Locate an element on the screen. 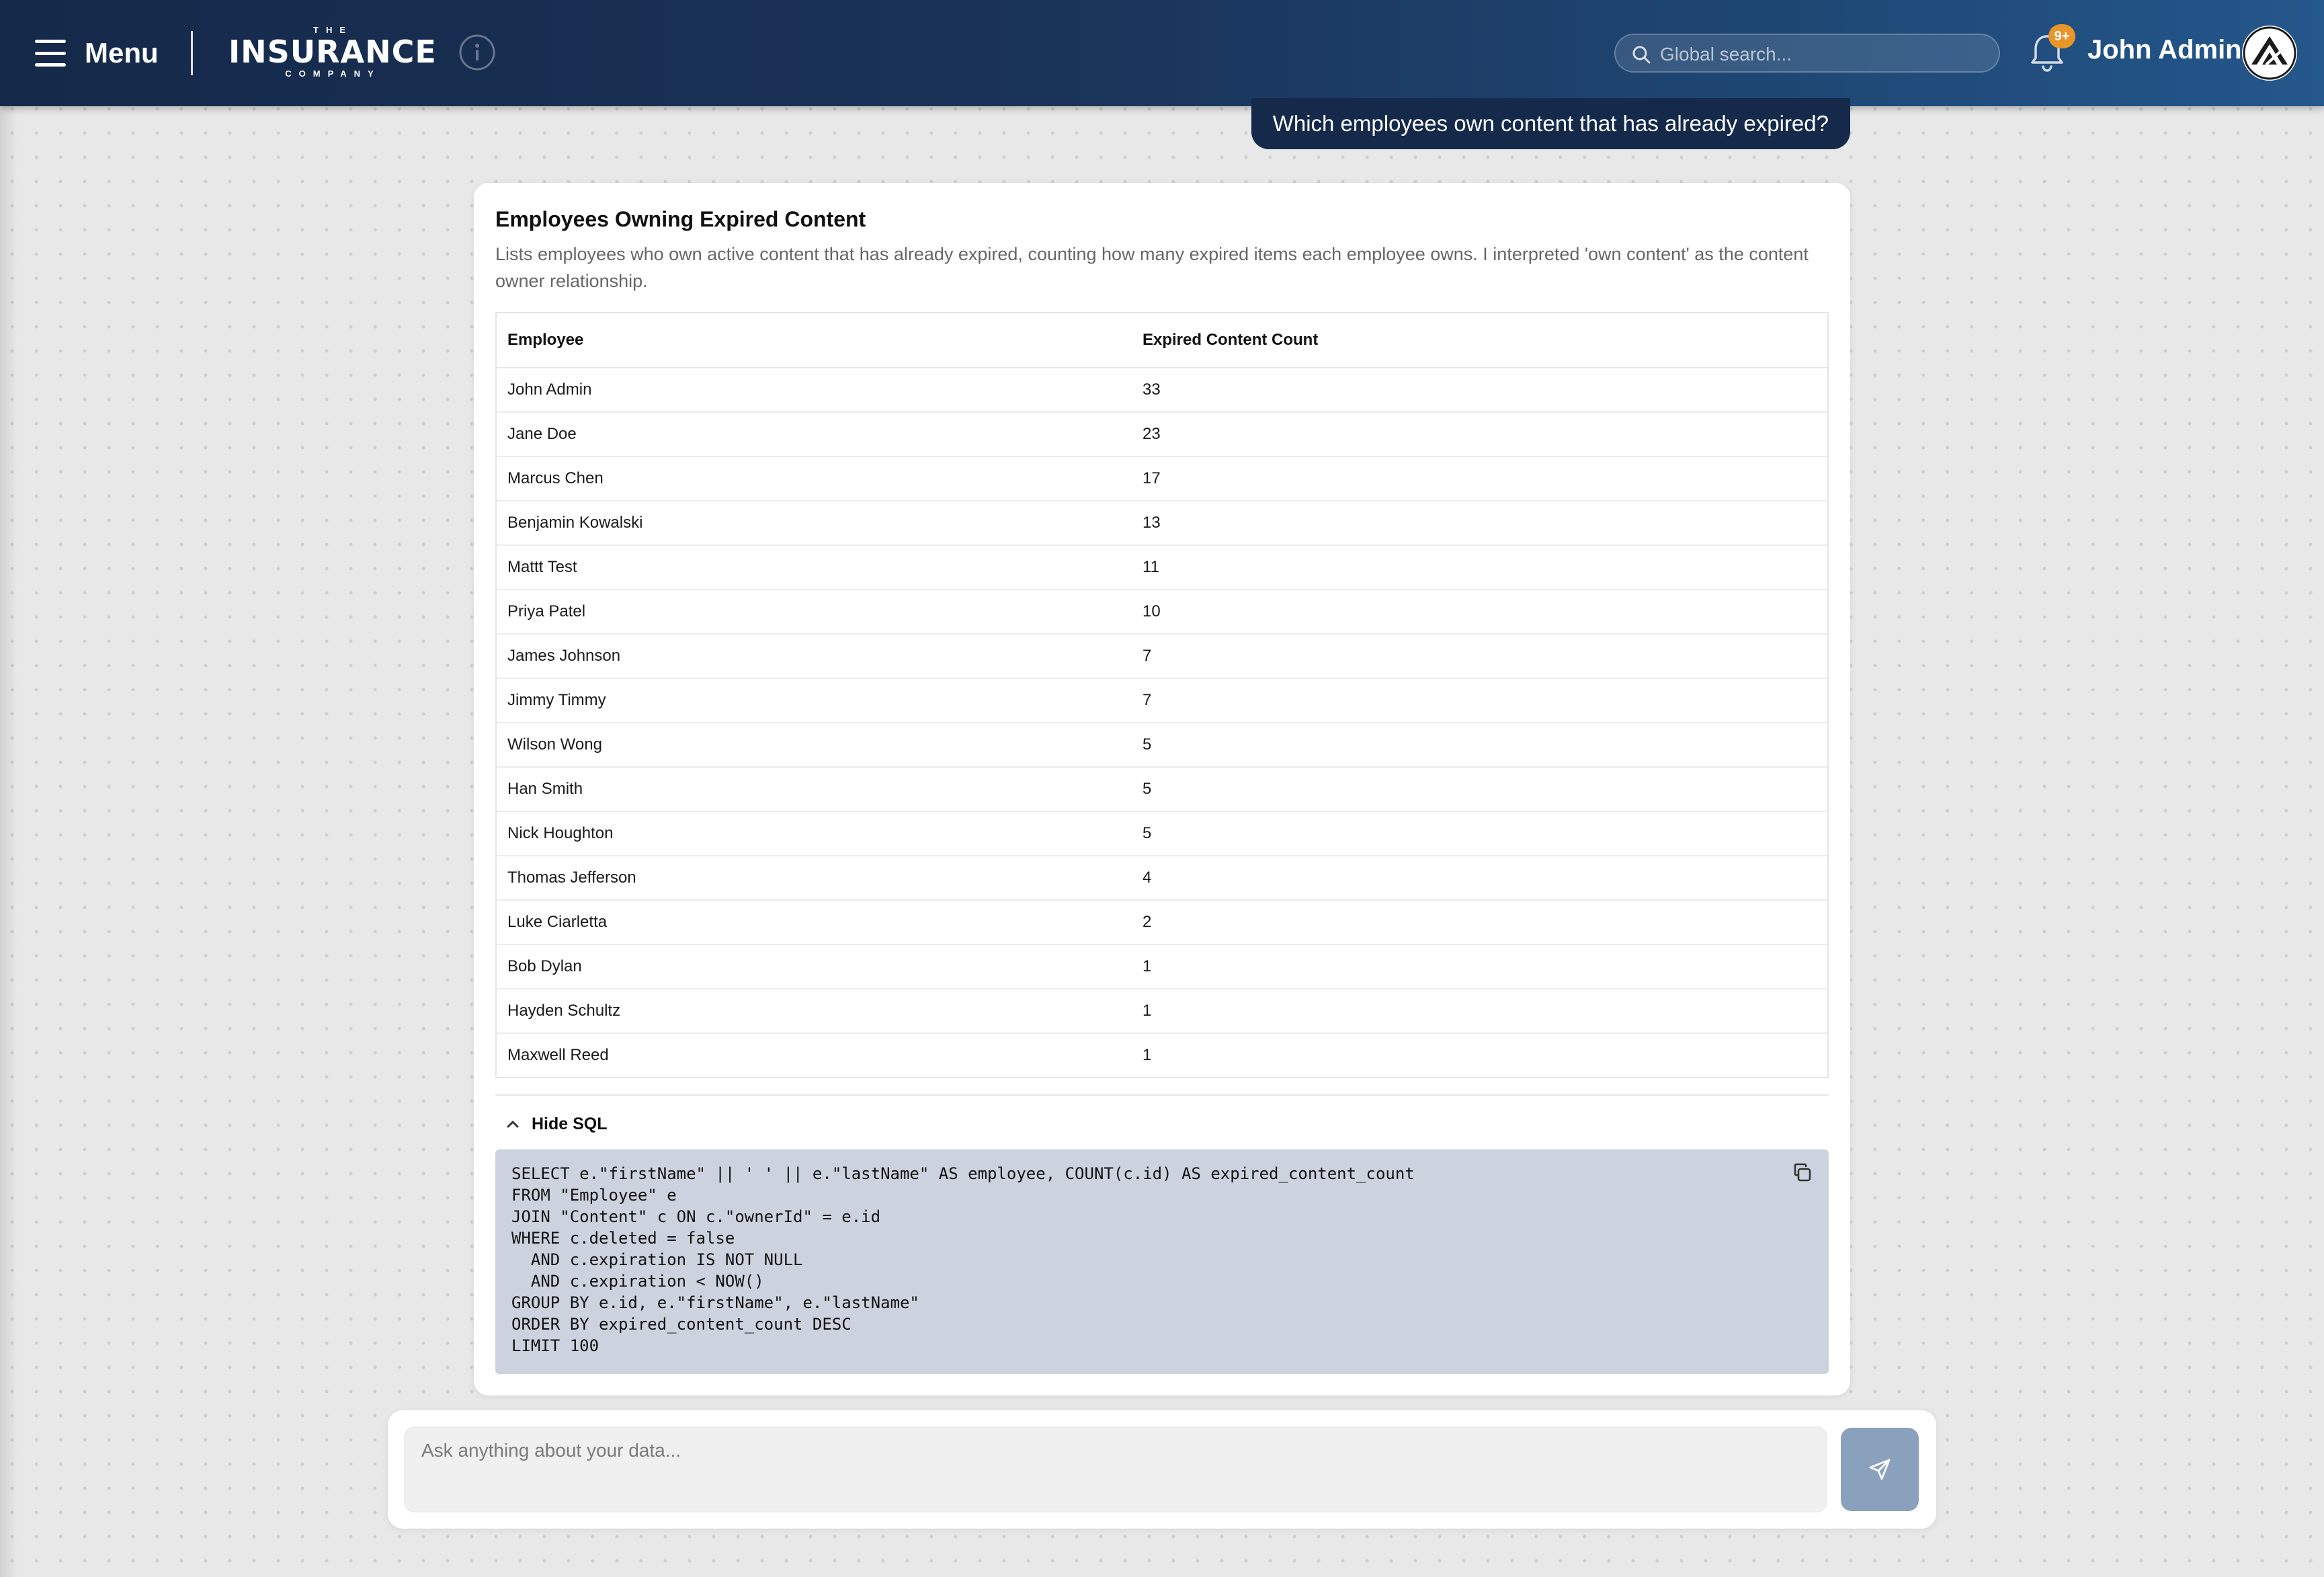 The height and width of the screenshot is (1577, 2324). chevron-up-icon is located at coordinates (513, 1124).